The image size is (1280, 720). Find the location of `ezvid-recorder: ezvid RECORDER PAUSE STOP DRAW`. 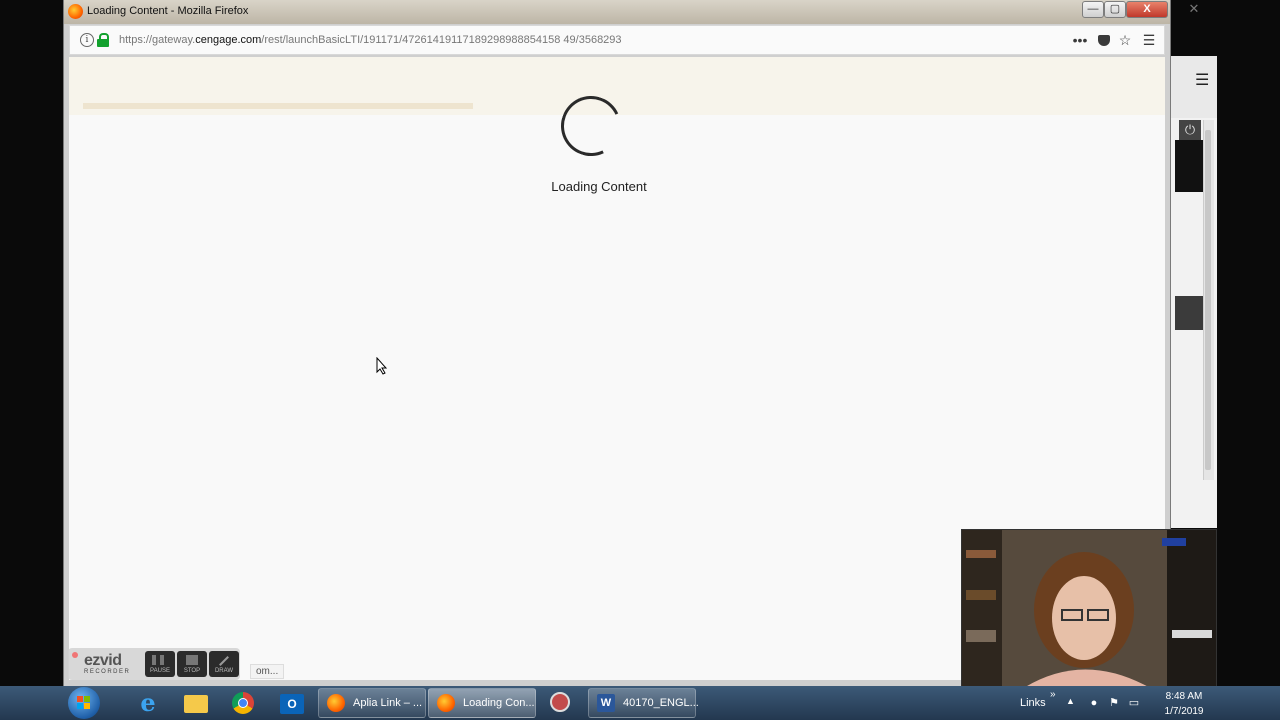

ezvid-recorder: ezvid RECORDER PAUSE STOP DRAW is located at coordinates (154, 664).